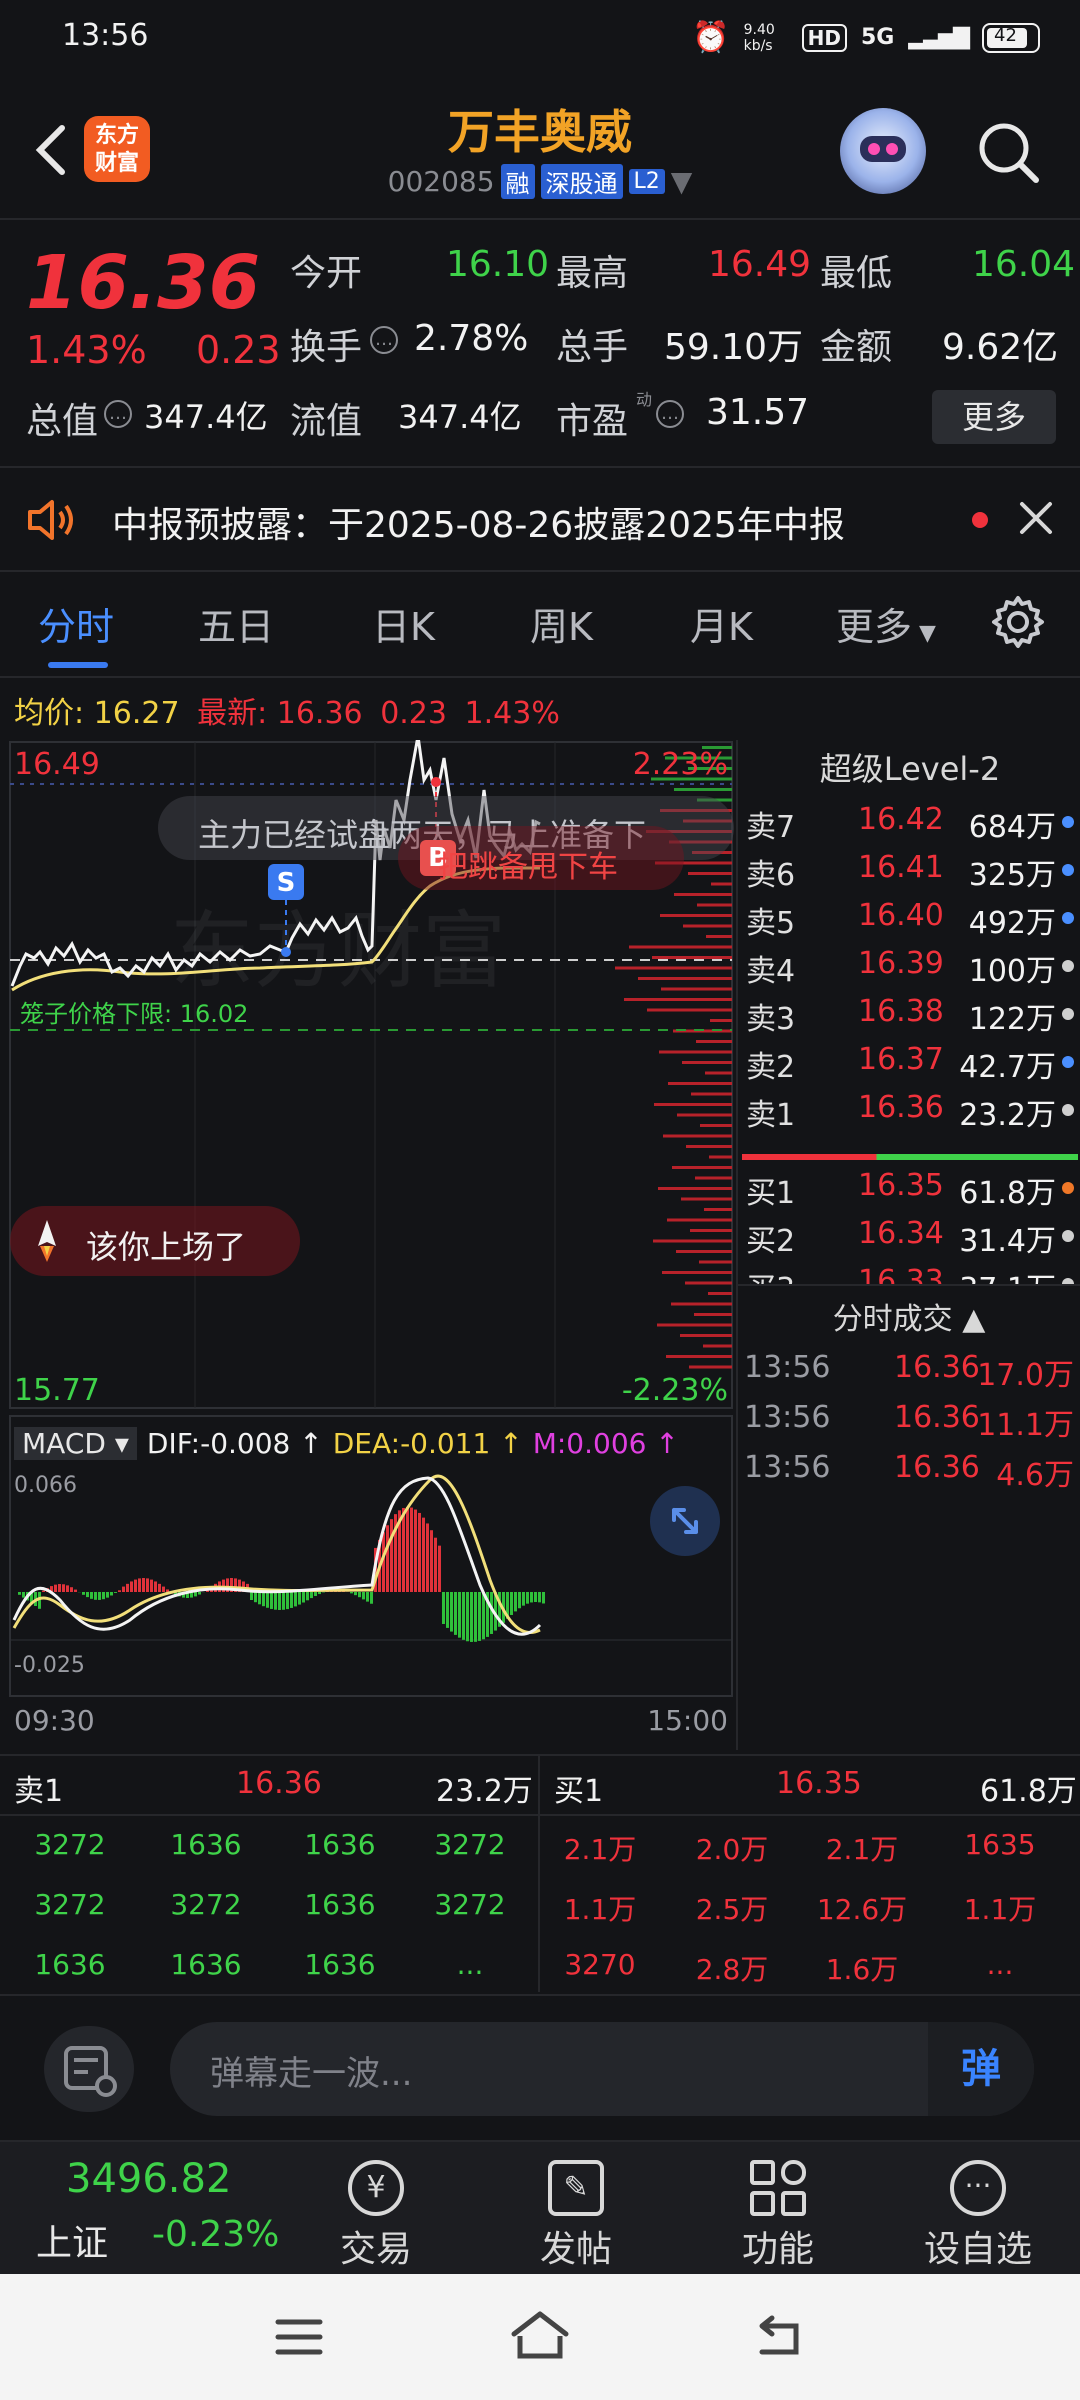 The image size is (1080, 2400). Describe the element at coordinates (117, 149) in the screenshot. I see `eastmoney-logo: 东方财富` at that location.